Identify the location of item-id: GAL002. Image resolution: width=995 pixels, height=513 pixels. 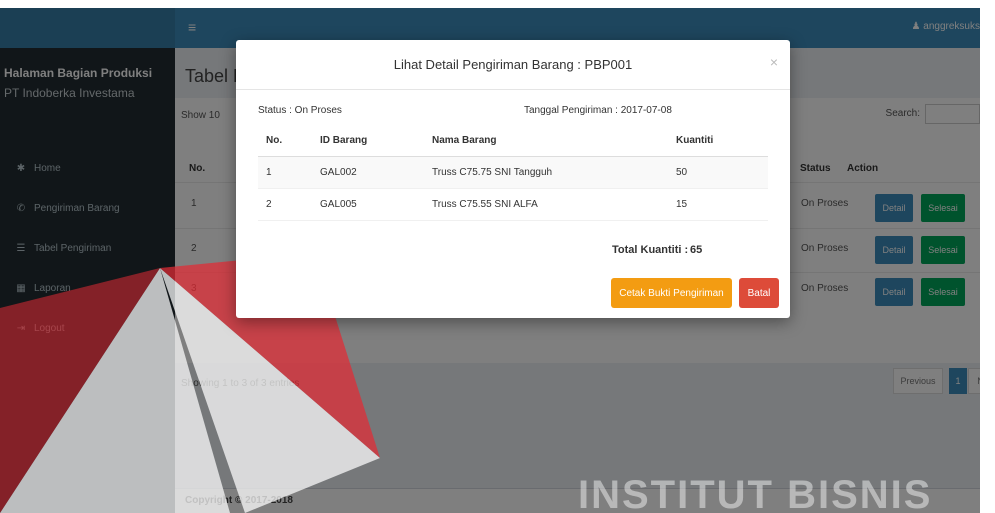
(338, 172).